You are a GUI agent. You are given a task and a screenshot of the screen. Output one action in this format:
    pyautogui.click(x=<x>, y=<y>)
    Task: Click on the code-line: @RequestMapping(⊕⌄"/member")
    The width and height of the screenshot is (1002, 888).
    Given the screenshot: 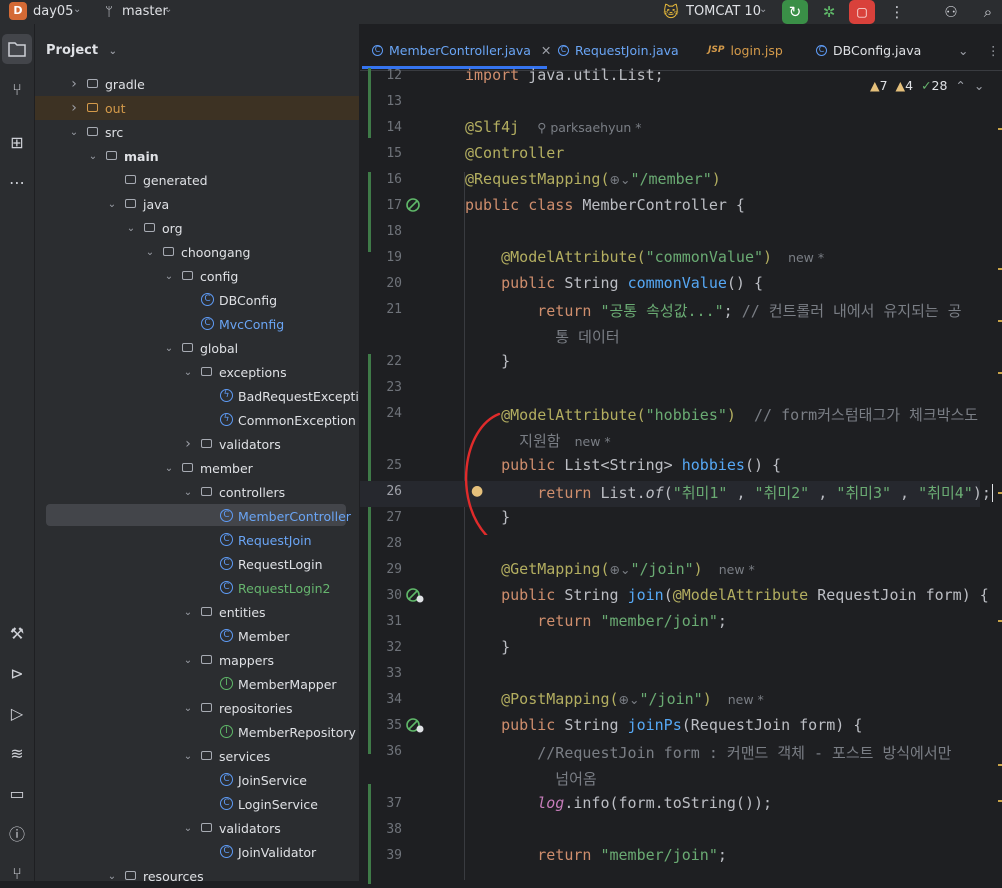 What is the action you would take?
    pyautogui.click(x=593, y=179)
    